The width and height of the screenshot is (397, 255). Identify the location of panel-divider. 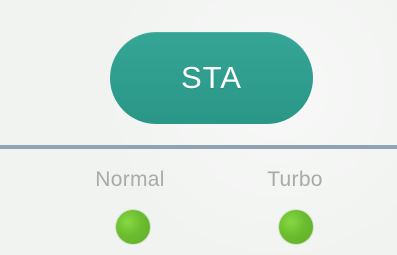
(198, 147).